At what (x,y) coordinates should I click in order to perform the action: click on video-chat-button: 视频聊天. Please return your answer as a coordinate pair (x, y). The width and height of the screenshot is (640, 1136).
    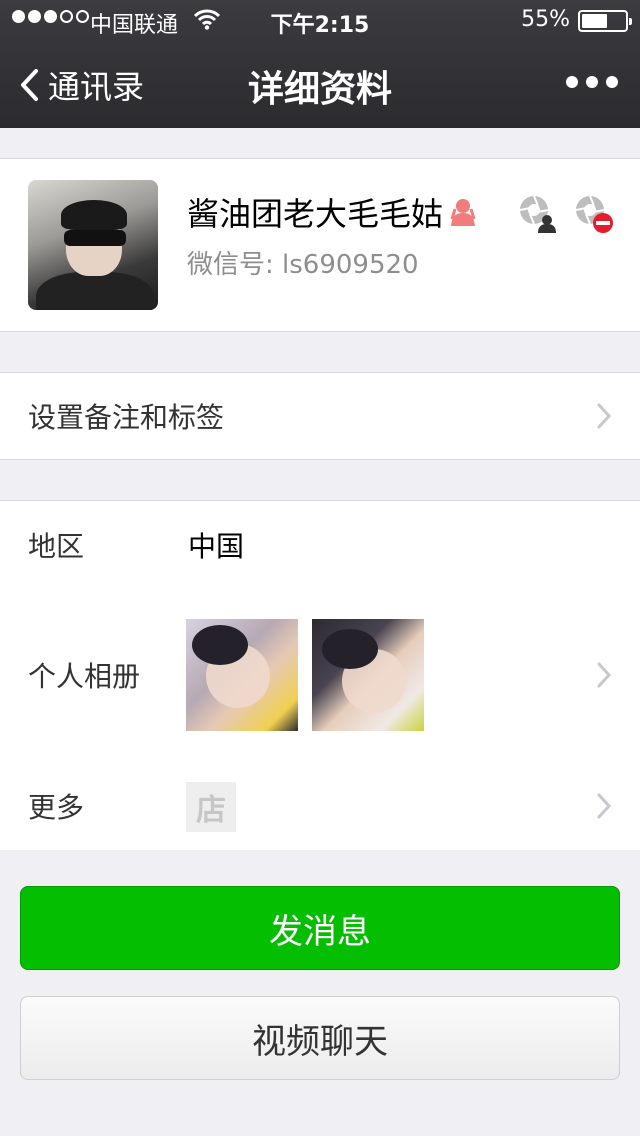
    Looking at the image, I should click on (320, 1038).